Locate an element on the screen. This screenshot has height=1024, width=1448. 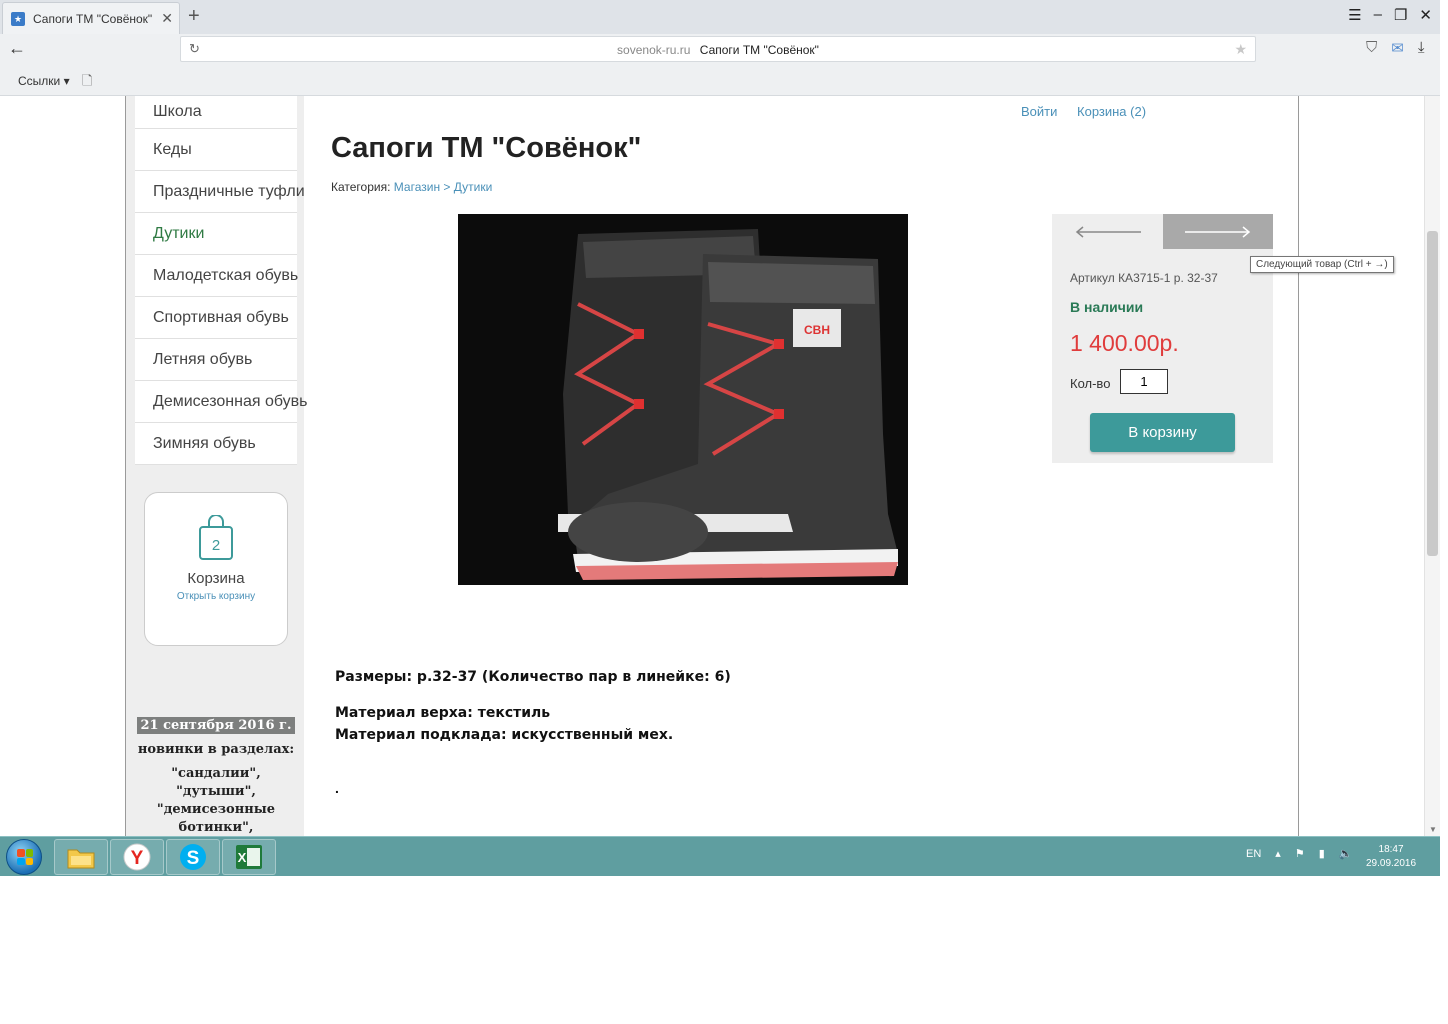
quantity-input is located at coordinates (1144, 381).